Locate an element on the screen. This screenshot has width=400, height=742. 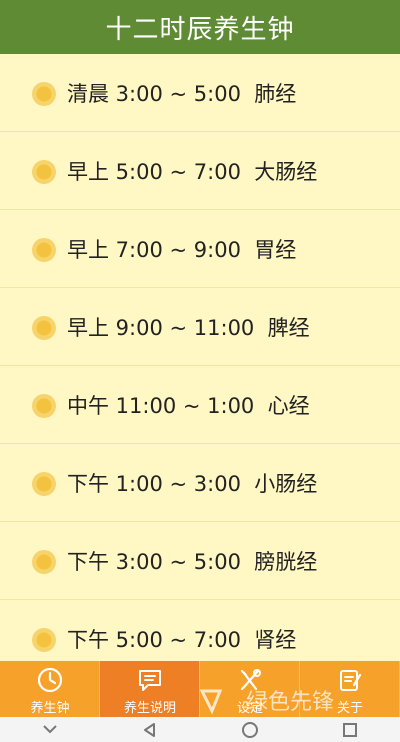
back-icon is located at coordinates (150, 730).